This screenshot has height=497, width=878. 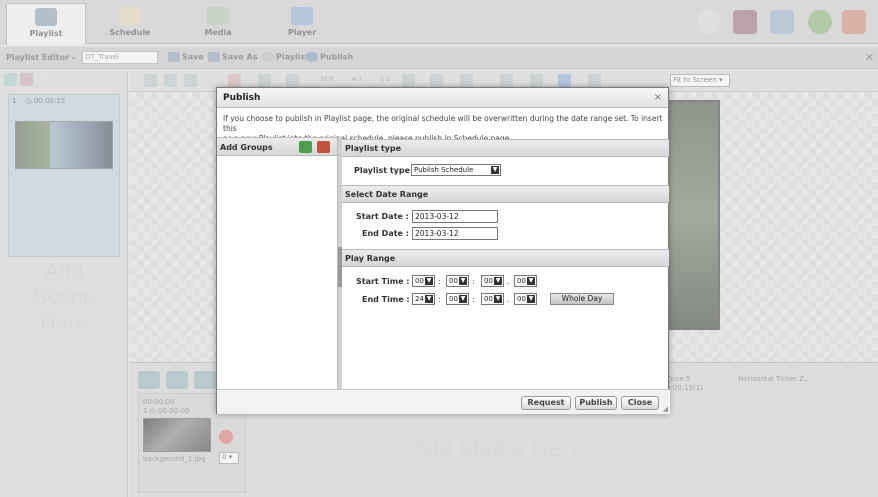 I want to click on end-frame-value: 00, so click(x=521, y=299).